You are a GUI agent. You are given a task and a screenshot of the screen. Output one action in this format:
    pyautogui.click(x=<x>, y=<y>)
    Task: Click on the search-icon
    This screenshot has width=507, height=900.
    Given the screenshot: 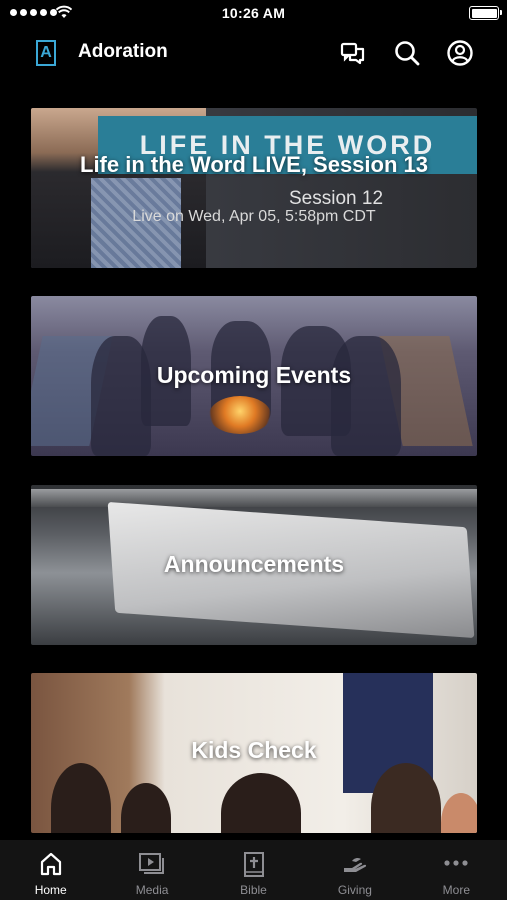 What is the action you would take?
    pyautogui.click(x=407, y=53)
    